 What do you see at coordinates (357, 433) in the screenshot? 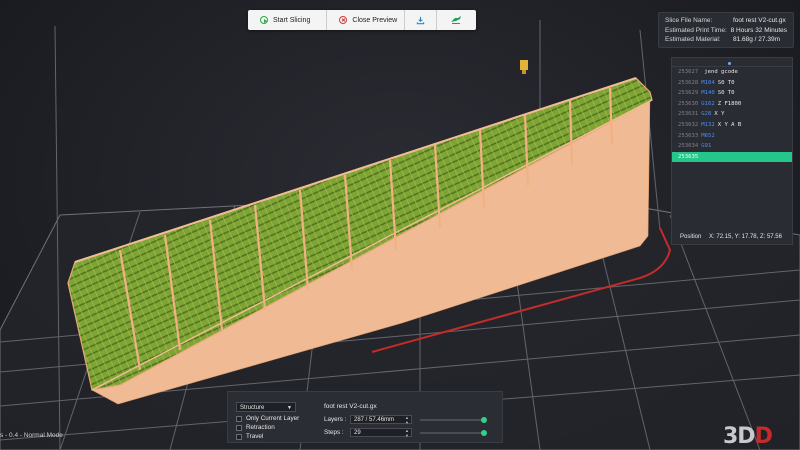
I see `steps-value: 29` at bounding box center [357, 433].